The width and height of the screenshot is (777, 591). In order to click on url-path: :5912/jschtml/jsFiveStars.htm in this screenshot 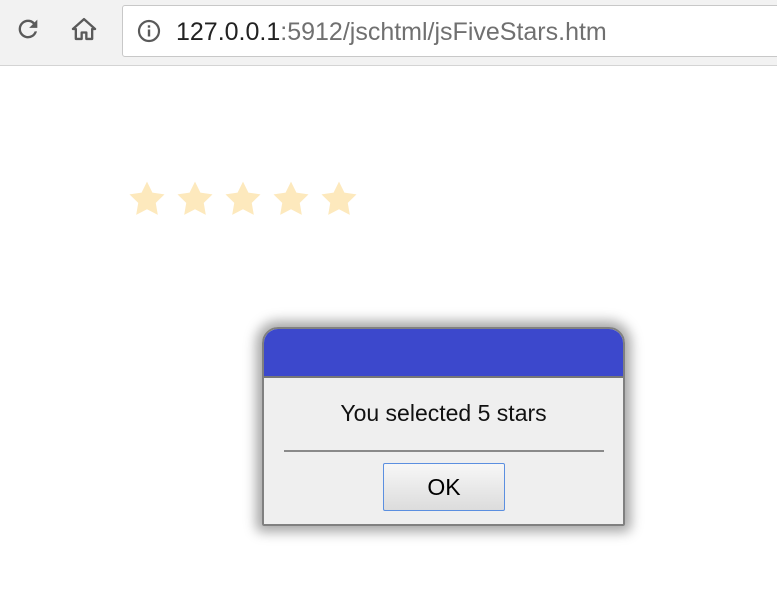, I will do `click(443, 32)`.